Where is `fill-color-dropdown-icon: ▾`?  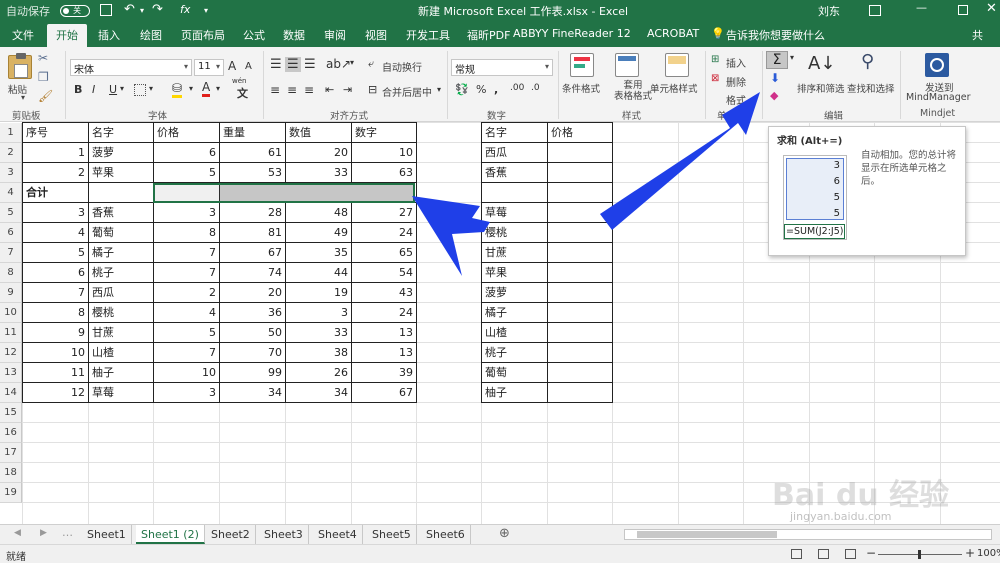 fill-color-dropdown-icon: ▾ is located at coordinates (191, 88).